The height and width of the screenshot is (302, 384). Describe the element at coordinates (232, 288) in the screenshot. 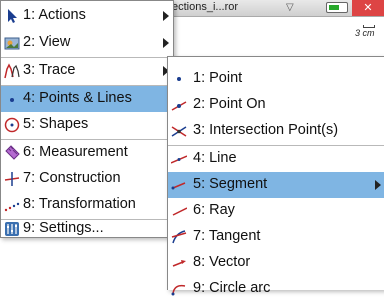

I see `submenu-item-label: 9: Circle arc` at that location.